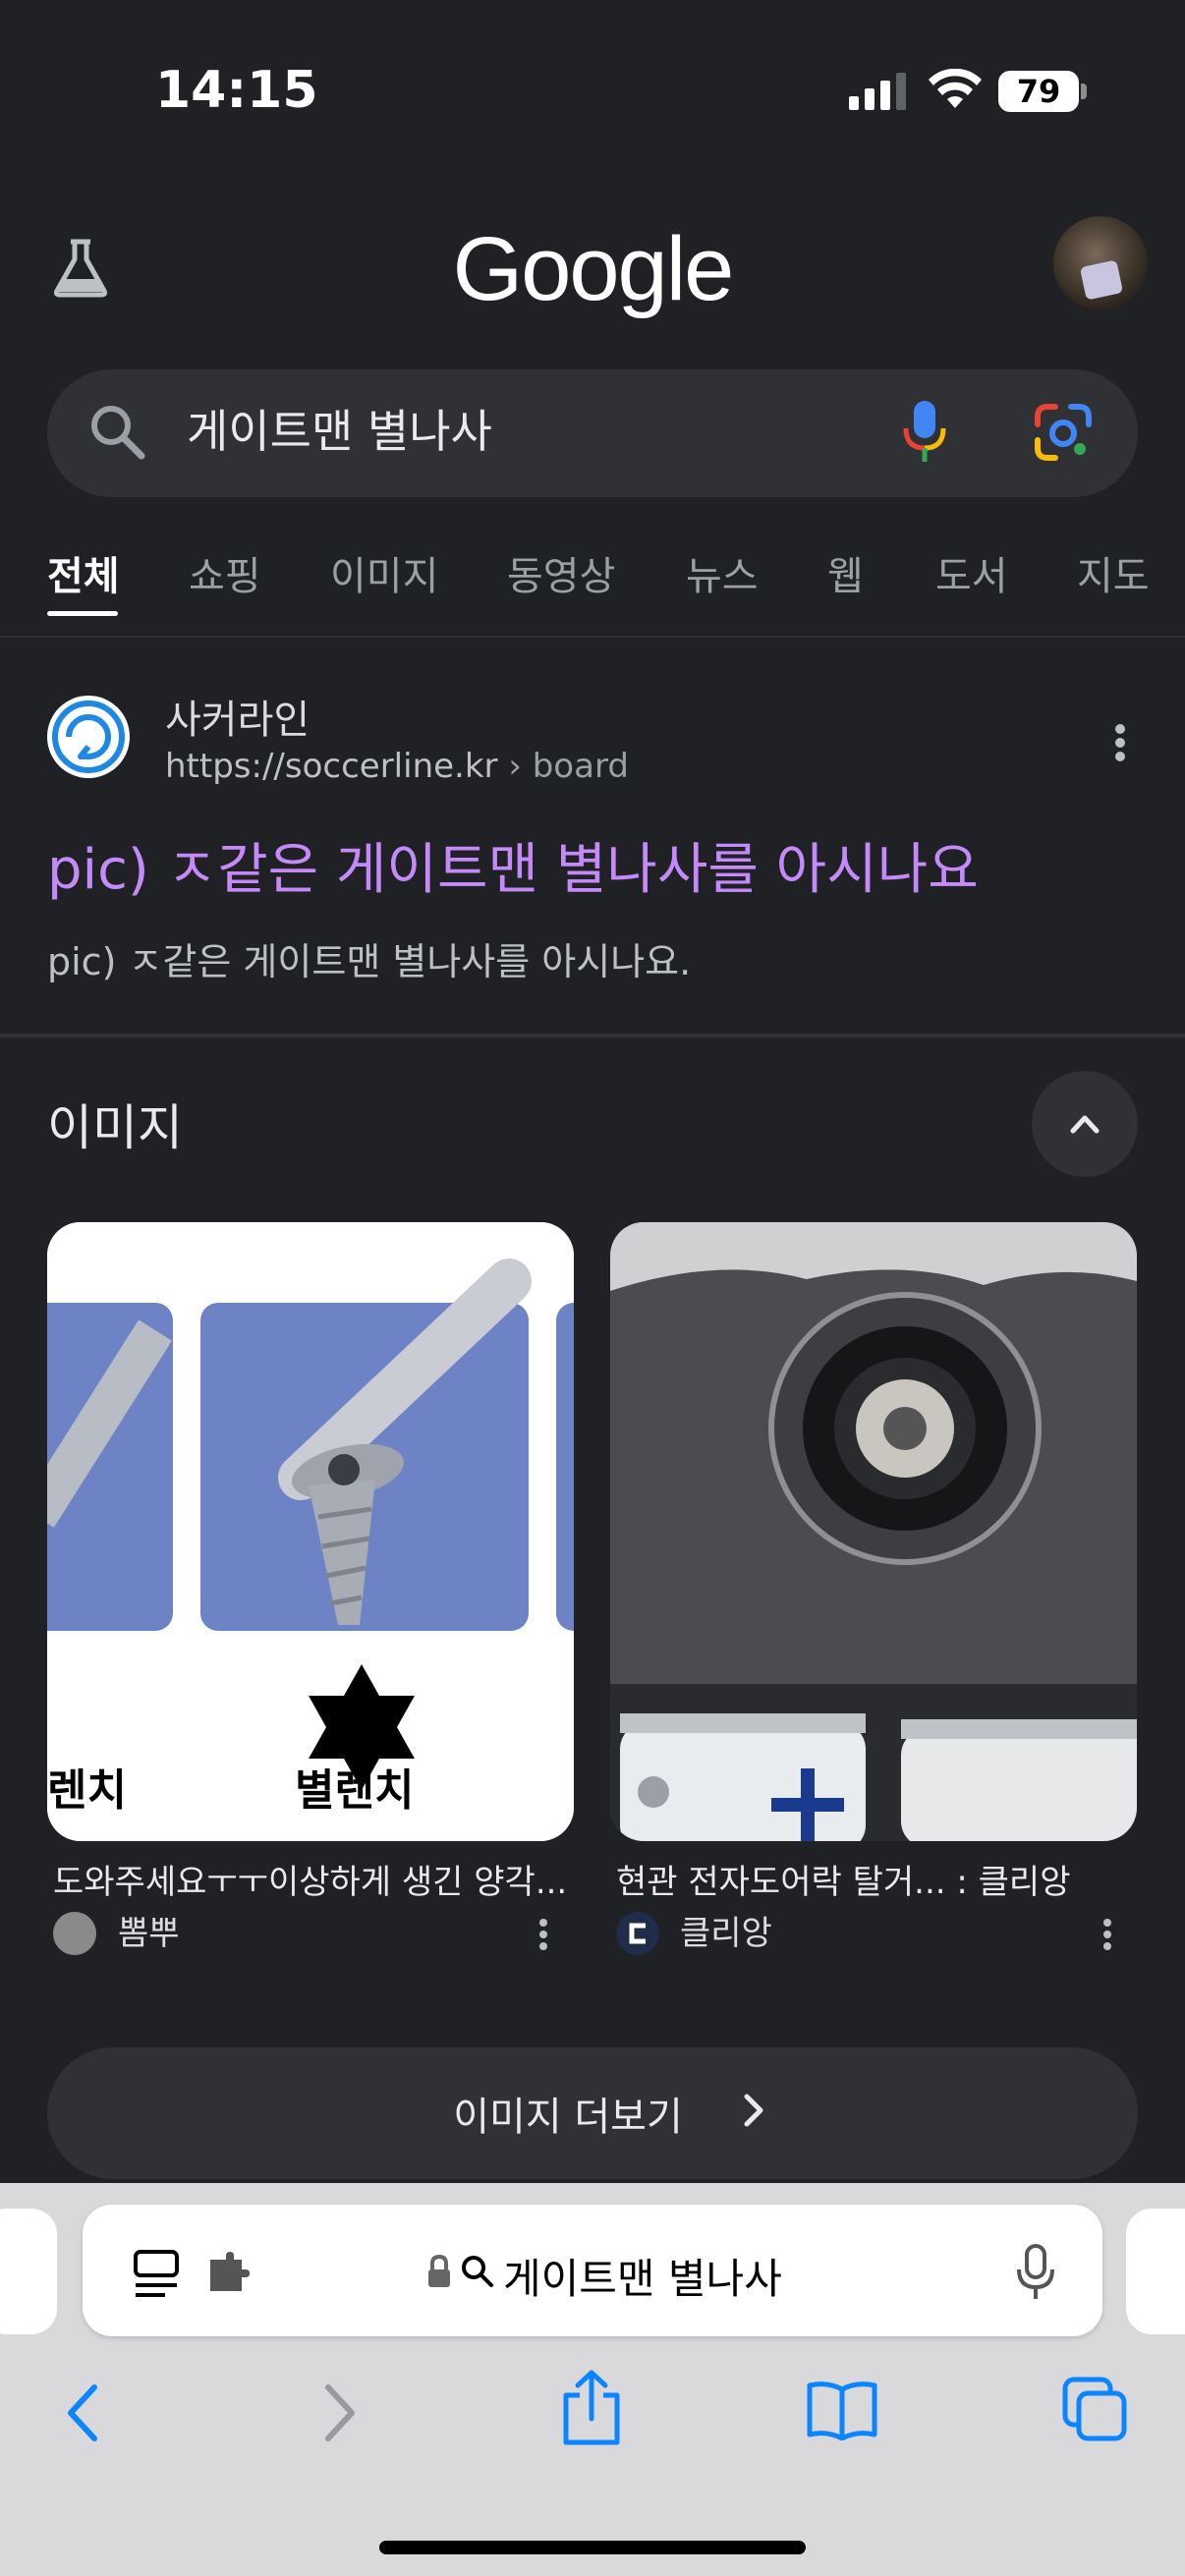 This screenshot has width=1185, height=2576. What do you see at coordinates (880, 93) in the screenshot?
I see `cellular-signal-icon` at bounding box center [880, 93].